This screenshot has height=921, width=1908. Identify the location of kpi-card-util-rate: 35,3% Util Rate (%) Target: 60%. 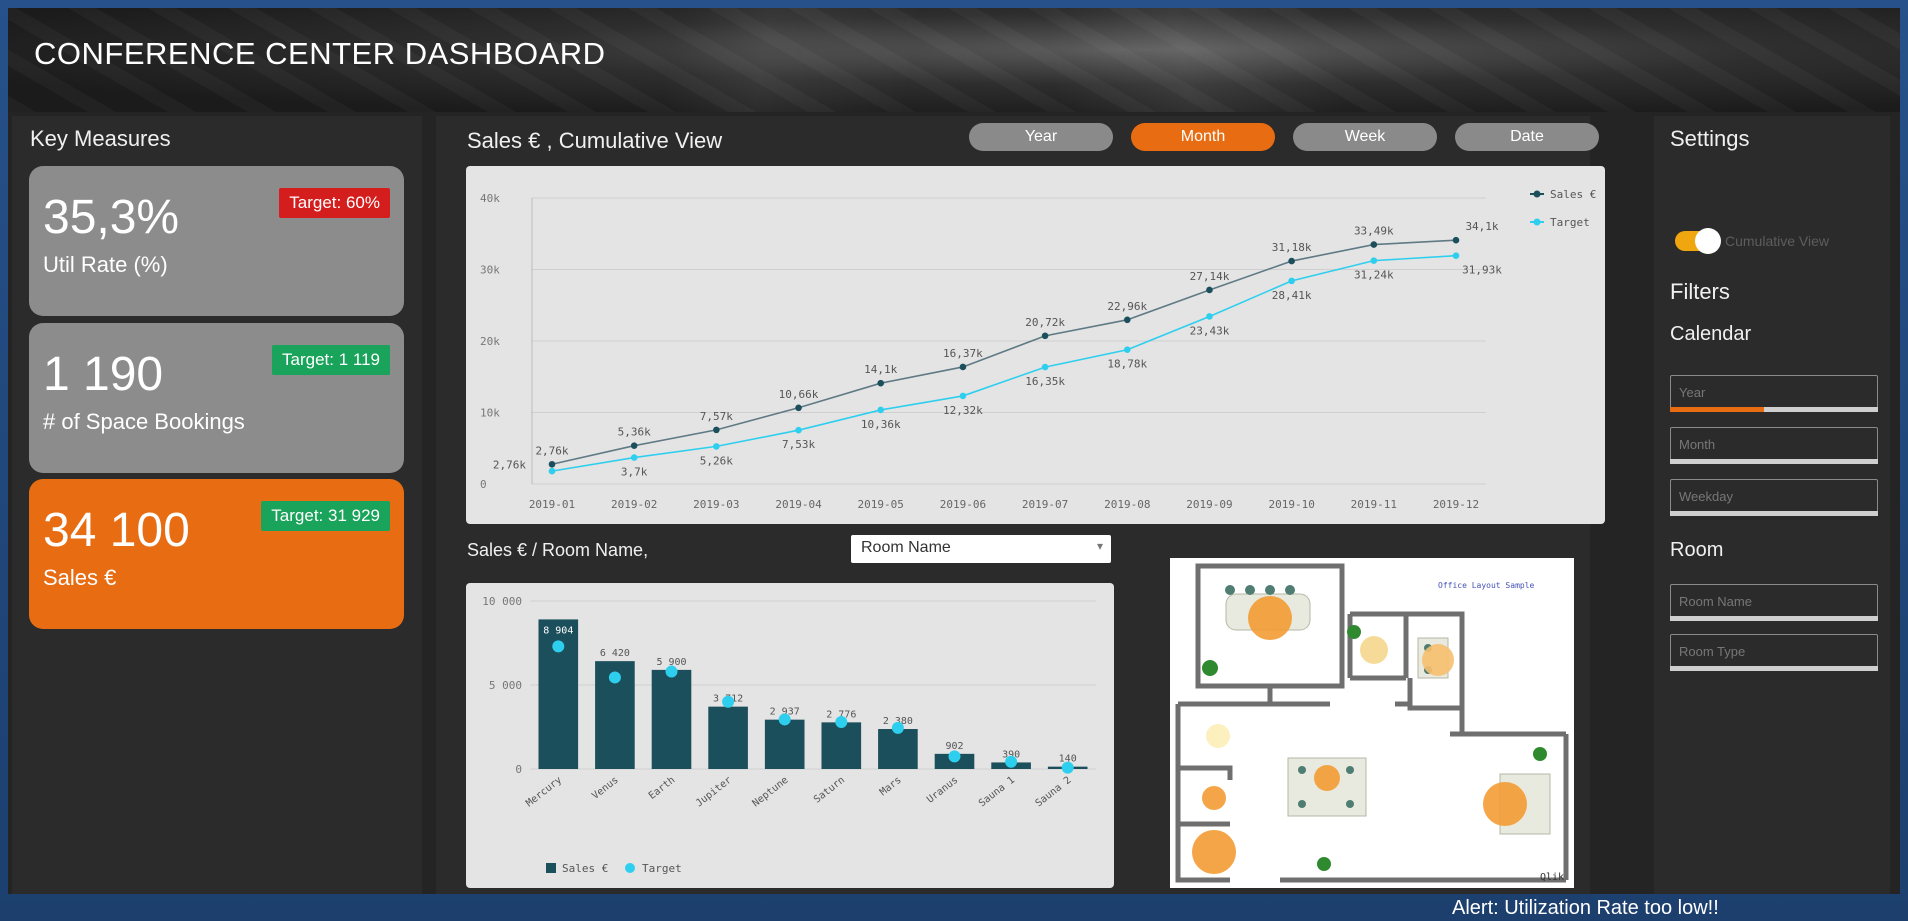
(216, 241).